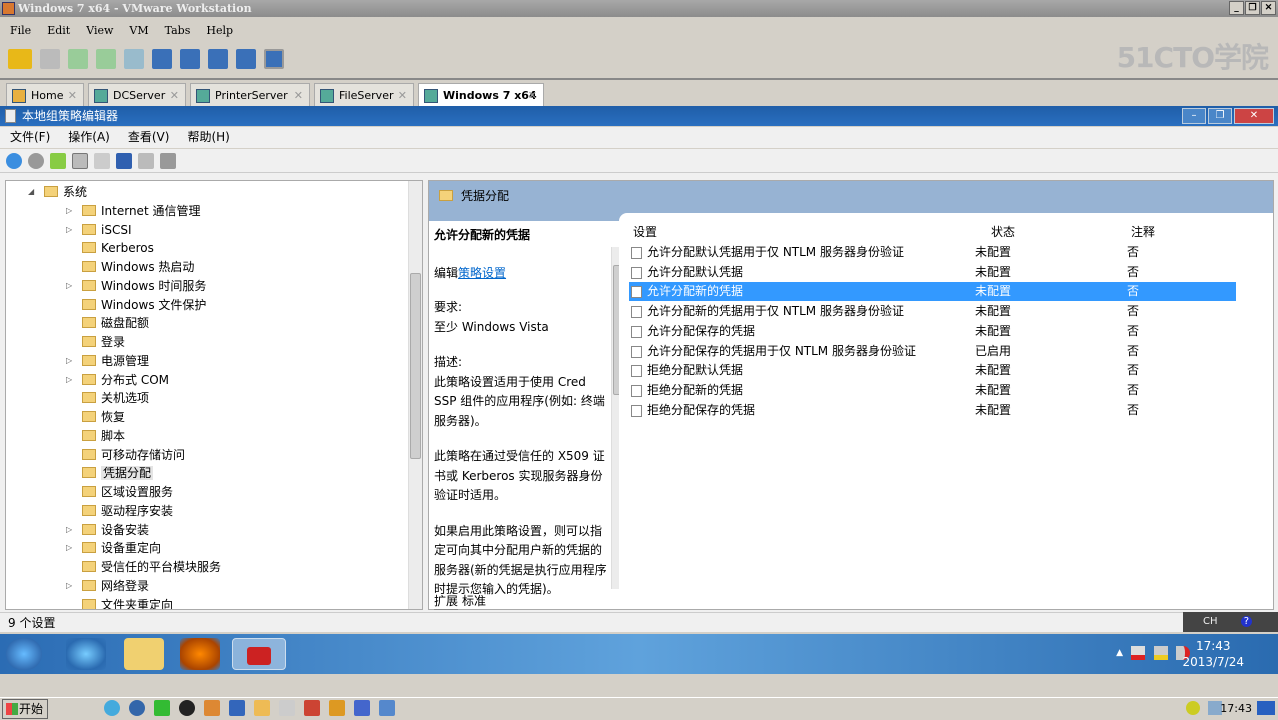 Image resolution: width=1278 pixels, height=720 pixels. What do you see at coordinates (106, 59) in the screenshot?
I see `revert-snapshot-icon` at bounding box center [106, 59].